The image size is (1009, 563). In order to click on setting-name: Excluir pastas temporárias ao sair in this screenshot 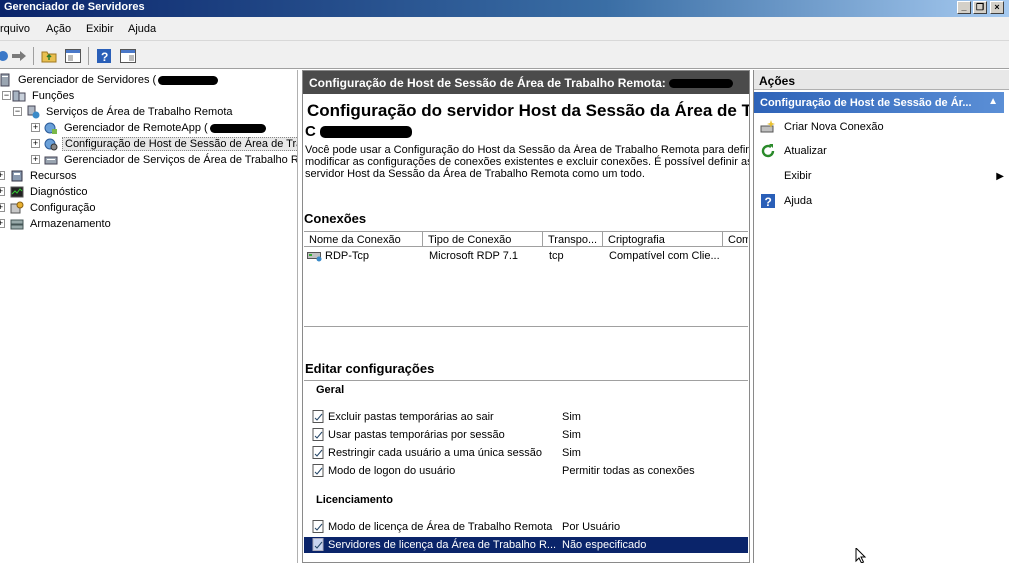, I will do `click(411, 417)`.